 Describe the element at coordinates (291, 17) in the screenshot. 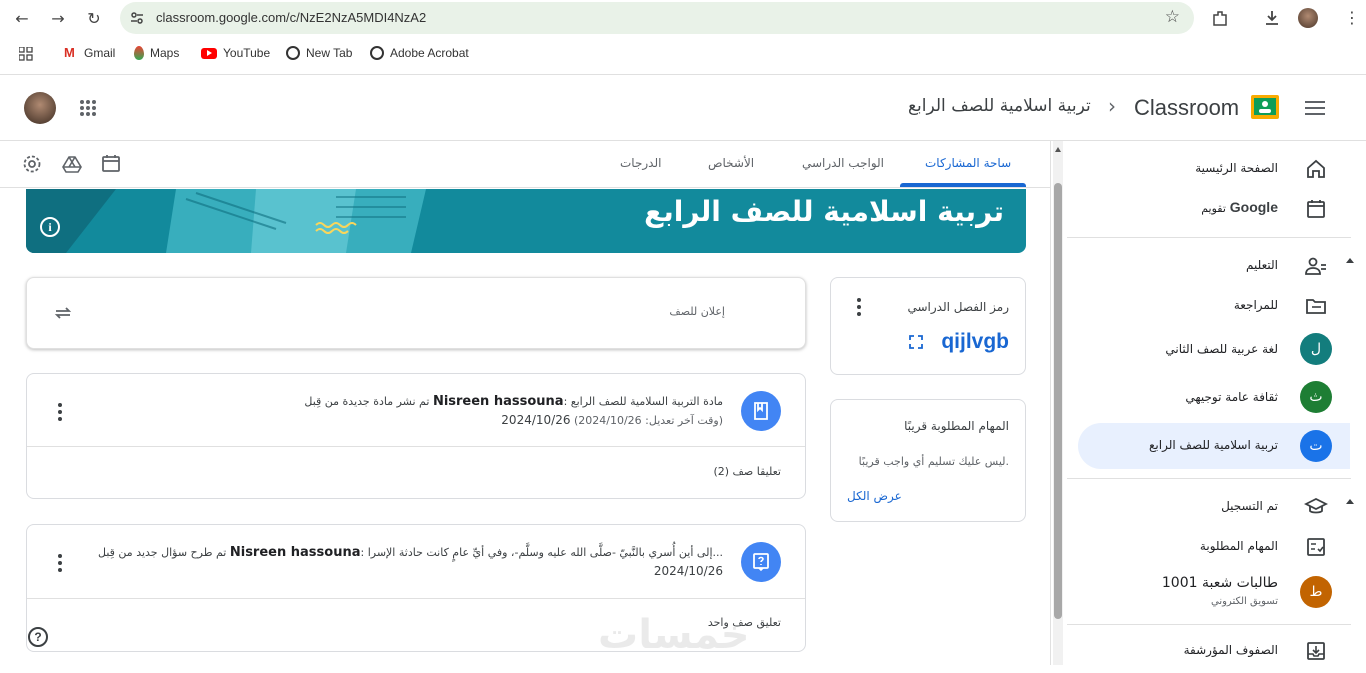

I see `url-text: classroom.google.com/c/NzE2NzA5MDI4NzA2` at that location.